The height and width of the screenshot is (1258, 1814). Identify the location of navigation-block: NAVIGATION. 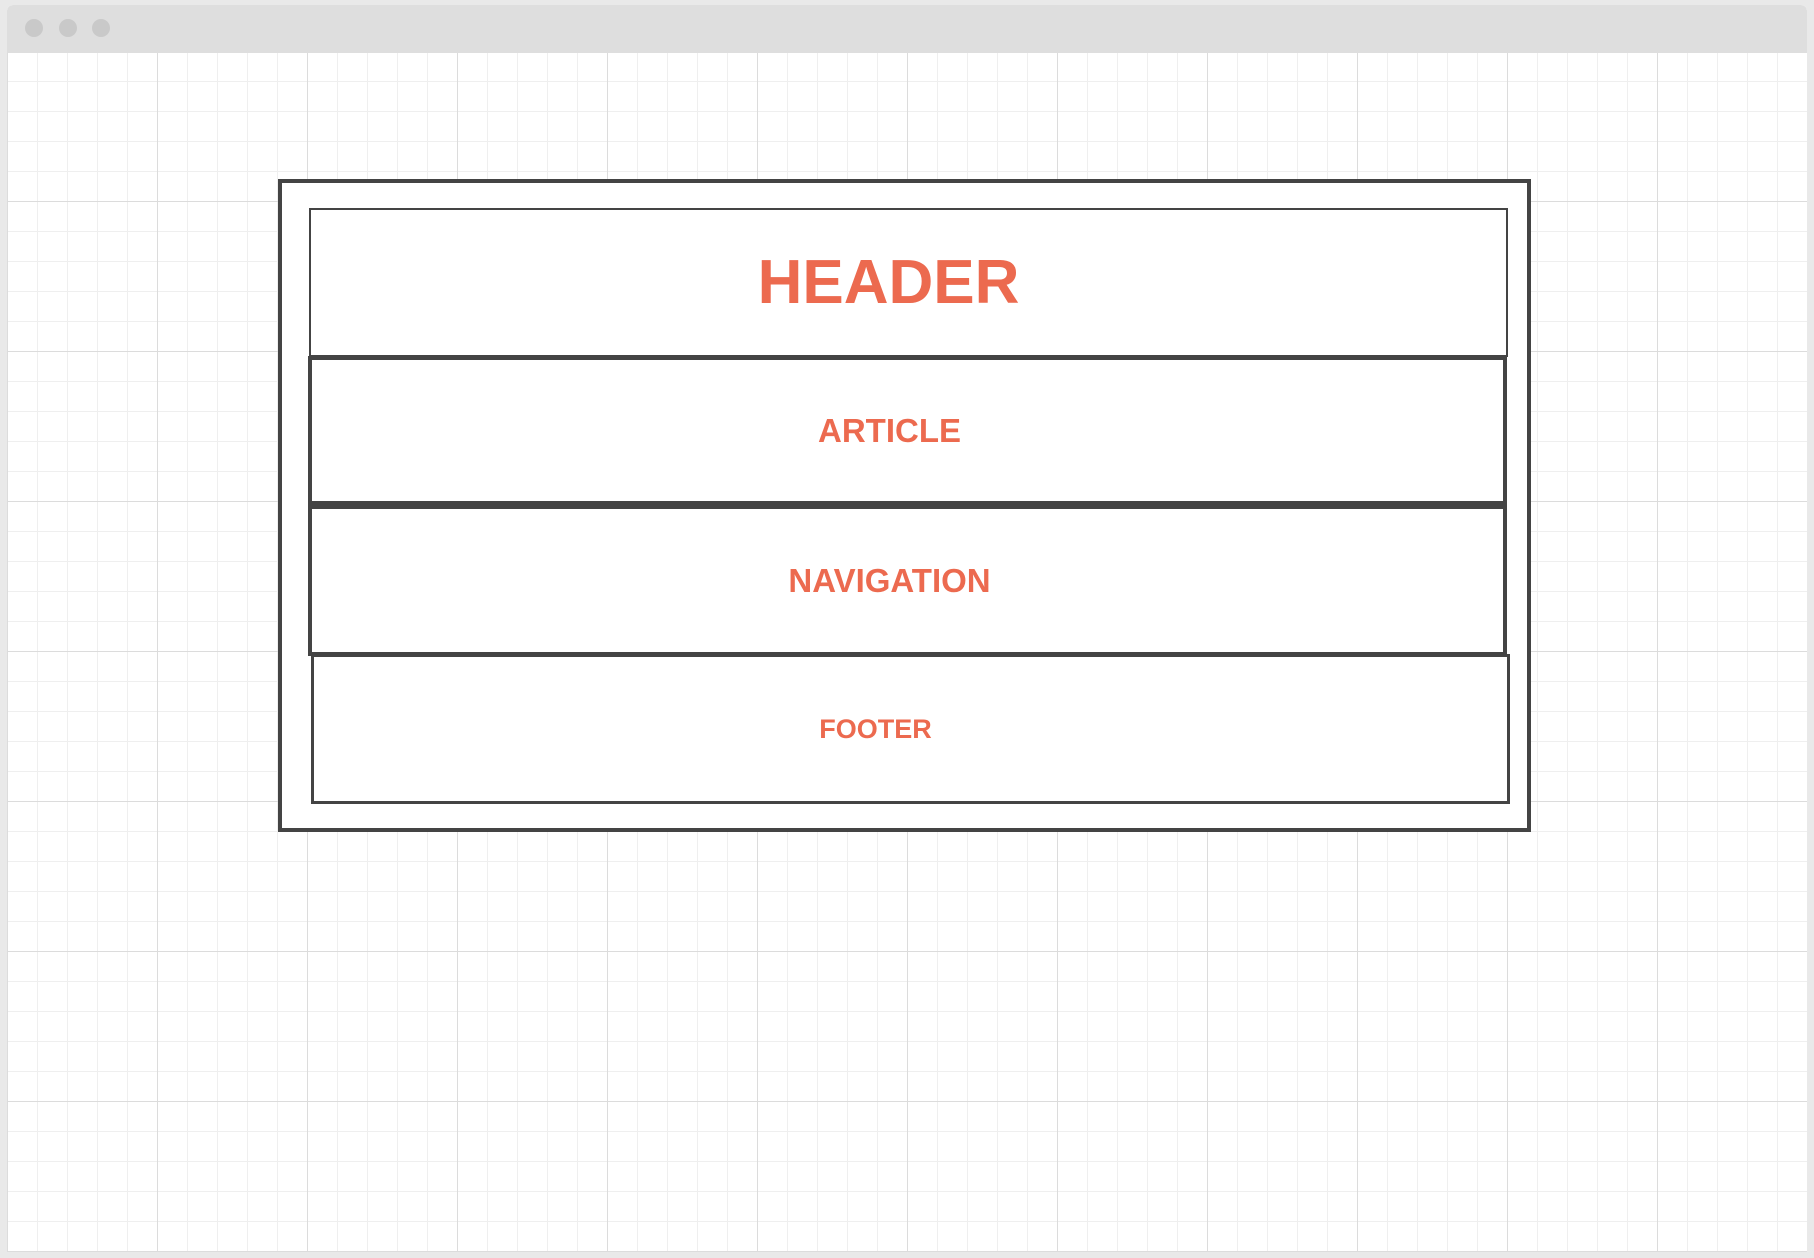
(907, 580).